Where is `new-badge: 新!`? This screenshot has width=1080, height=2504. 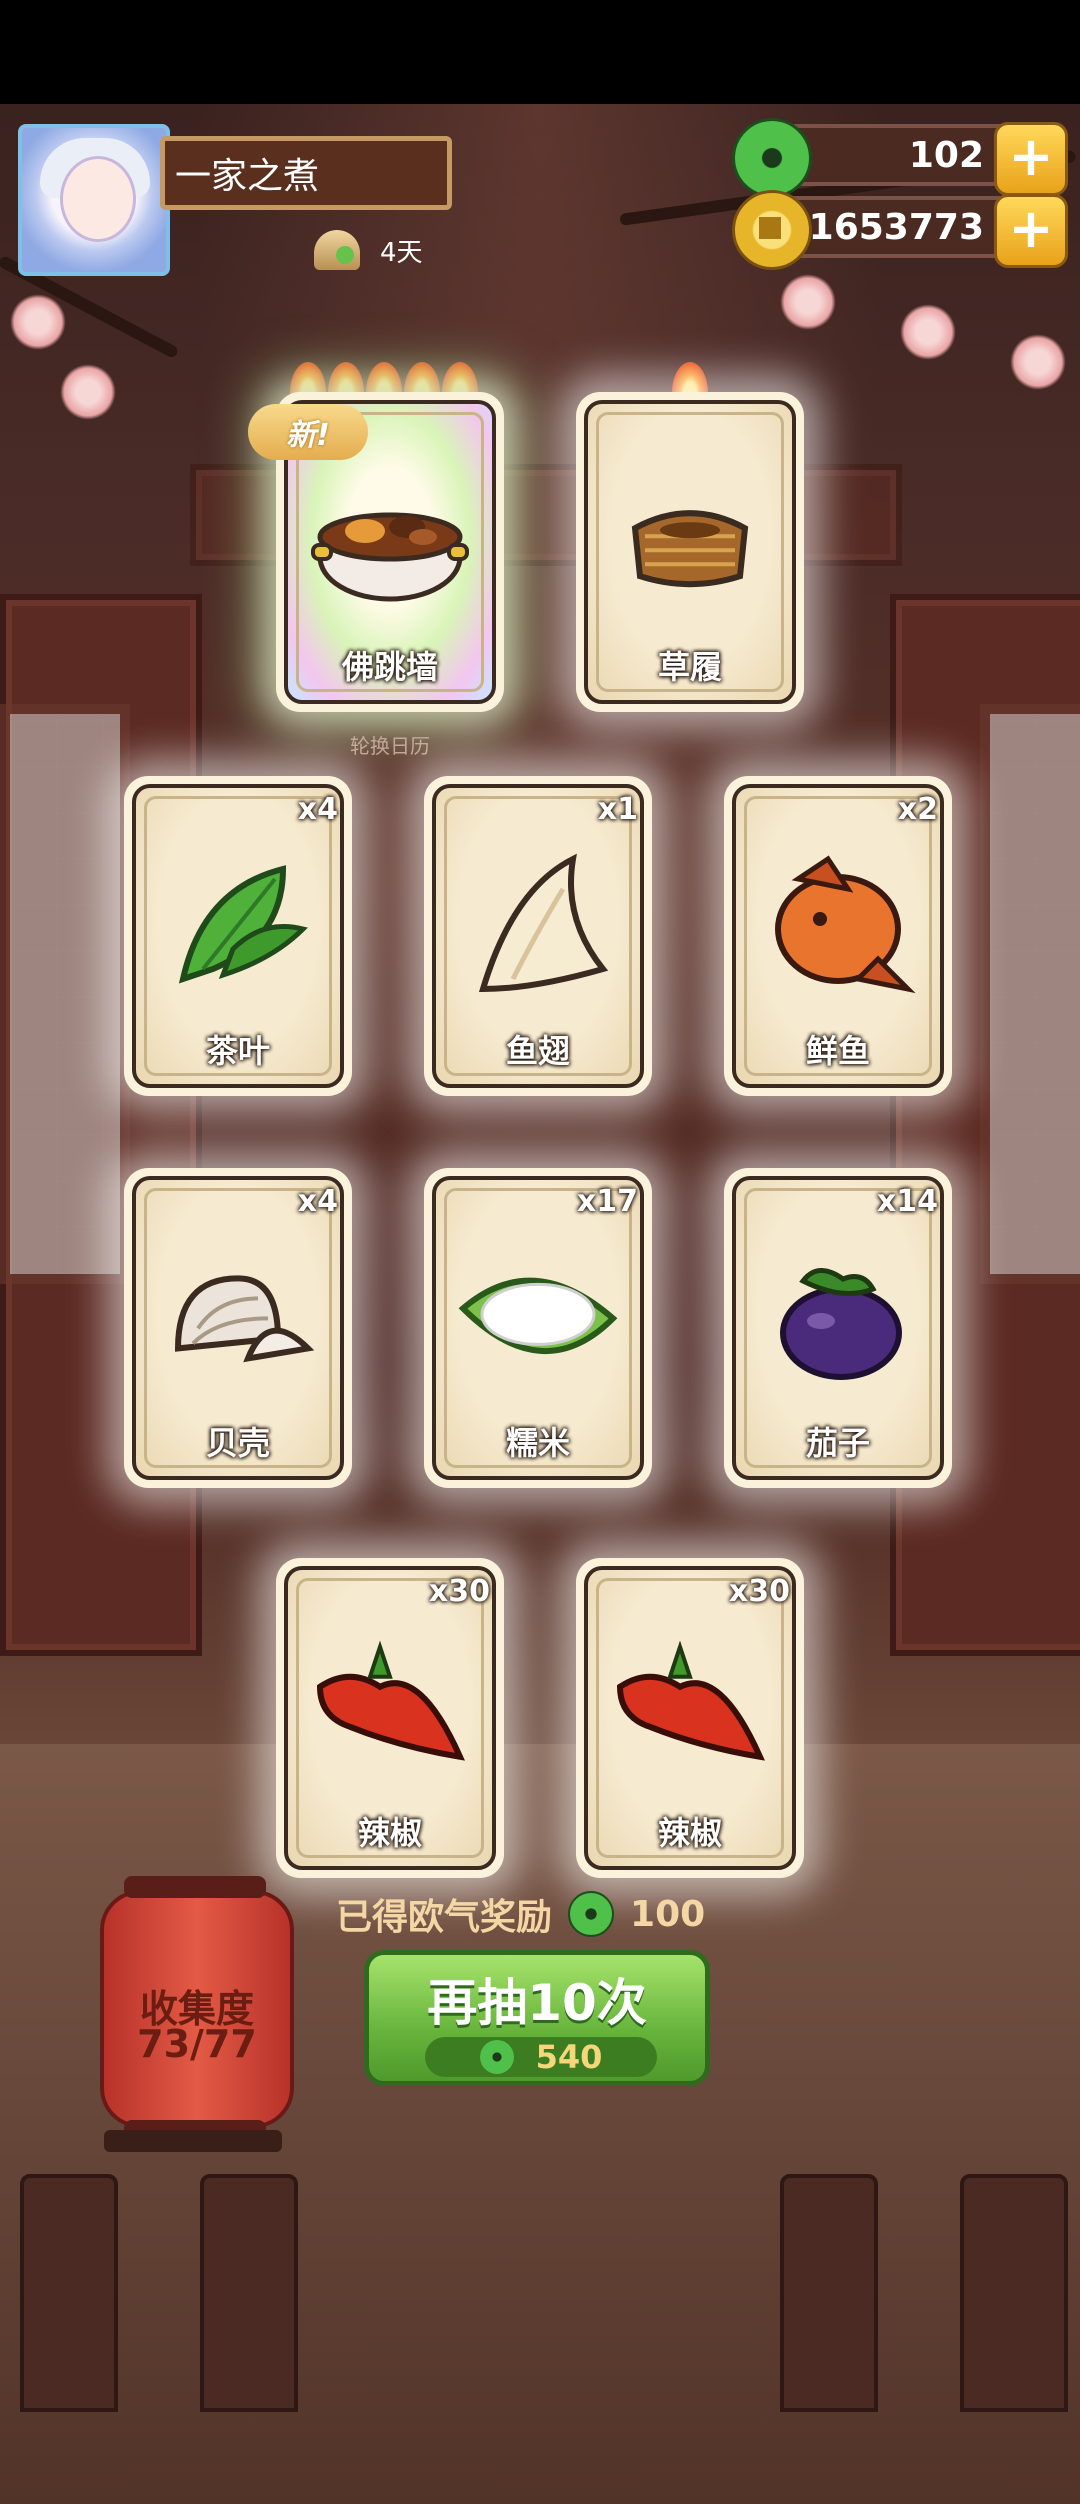
new-badge: 新! is located at coordinates (308, 432).